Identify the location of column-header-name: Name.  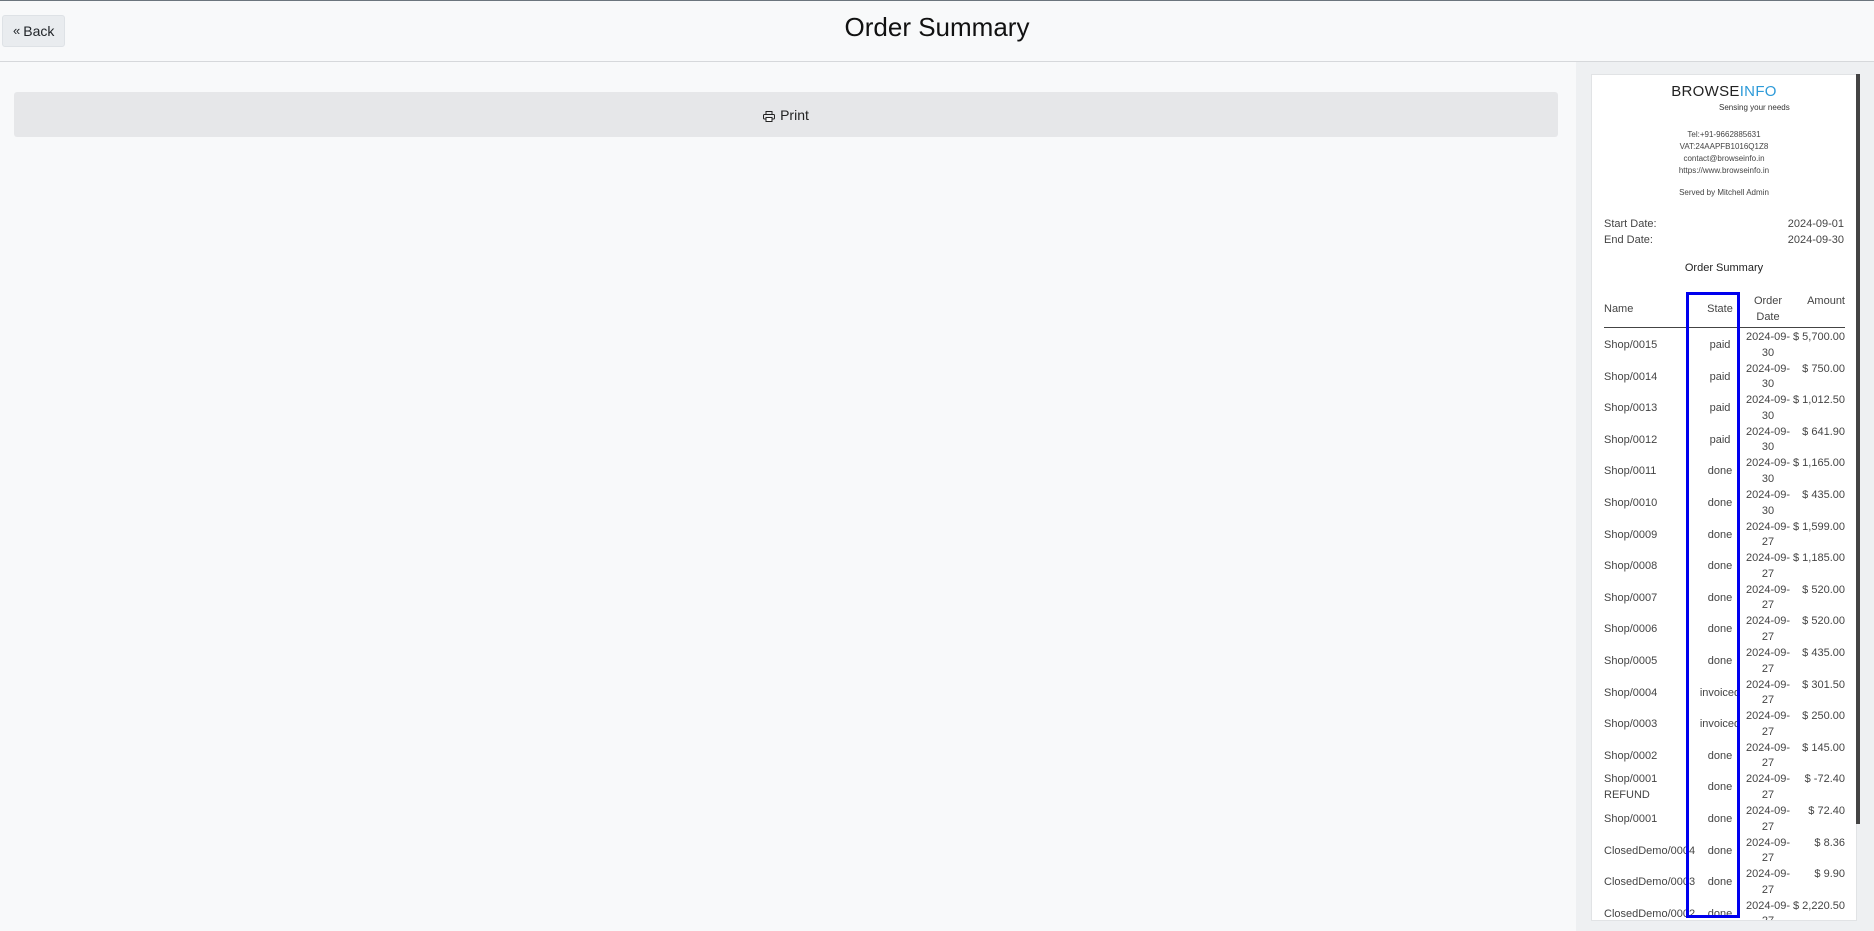
(1619, 309).